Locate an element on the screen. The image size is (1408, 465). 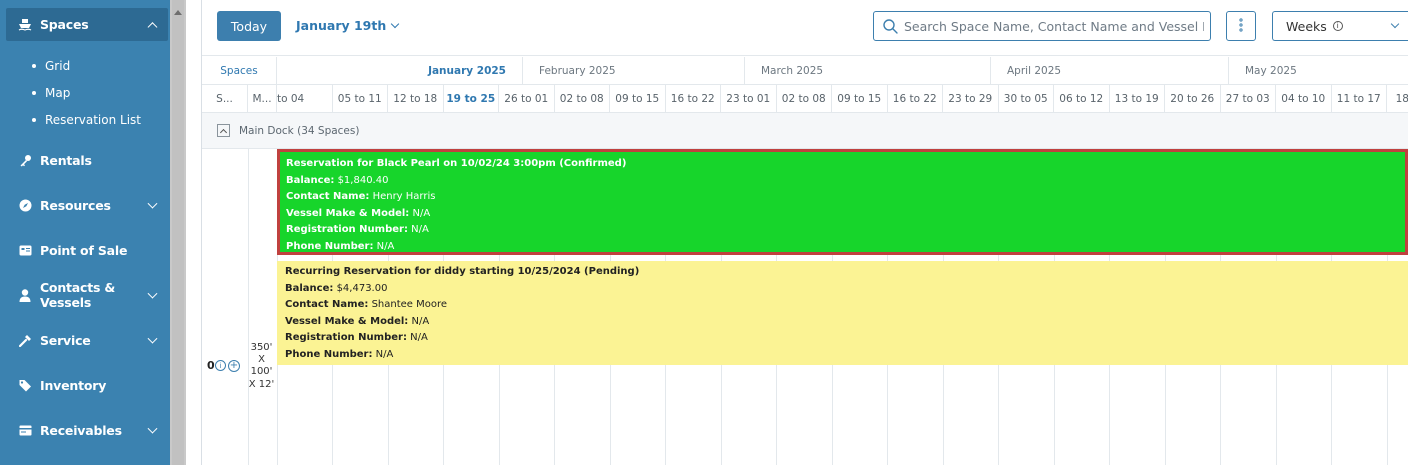
sidebar-item-contacts-vessels: Contacts & Vessels is located at coordinates (85, 295).